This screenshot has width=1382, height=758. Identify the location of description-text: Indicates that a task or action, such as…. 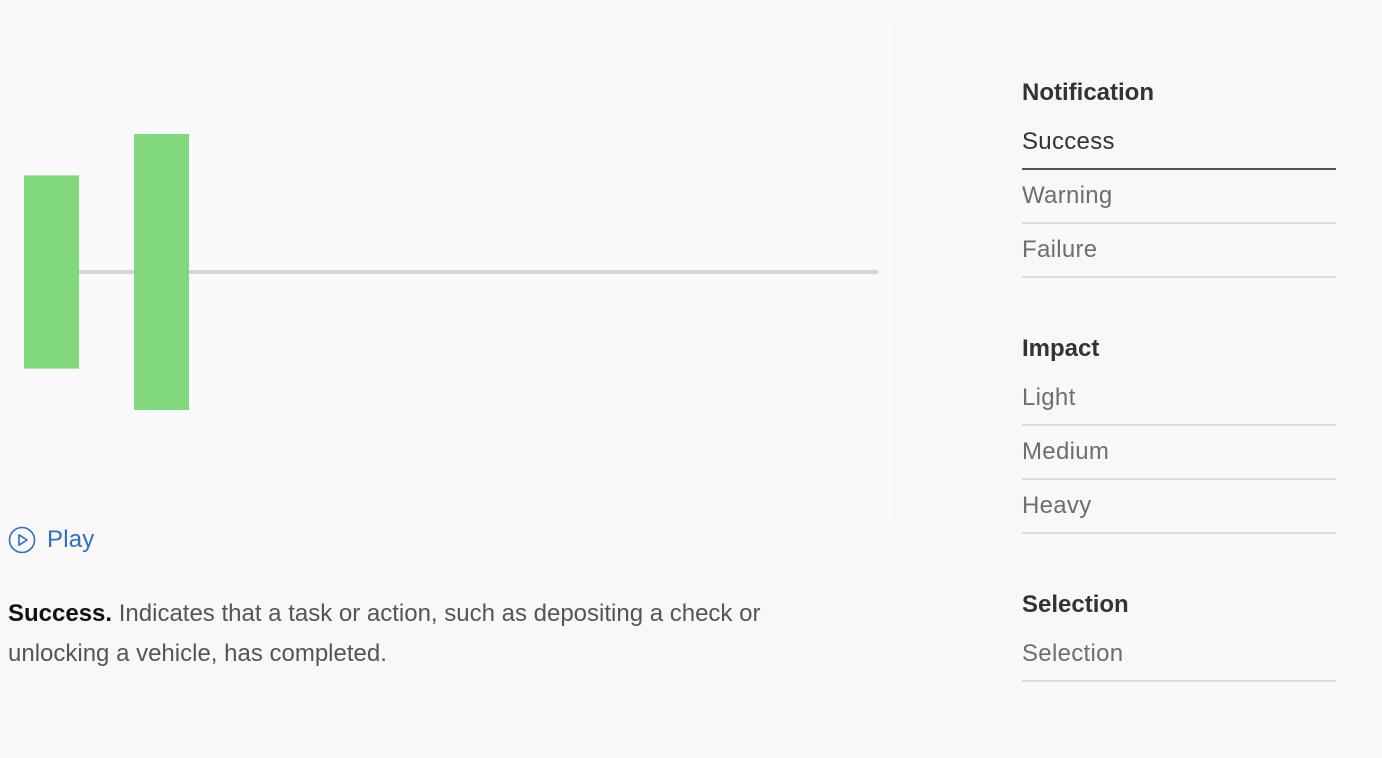
(384, 633).